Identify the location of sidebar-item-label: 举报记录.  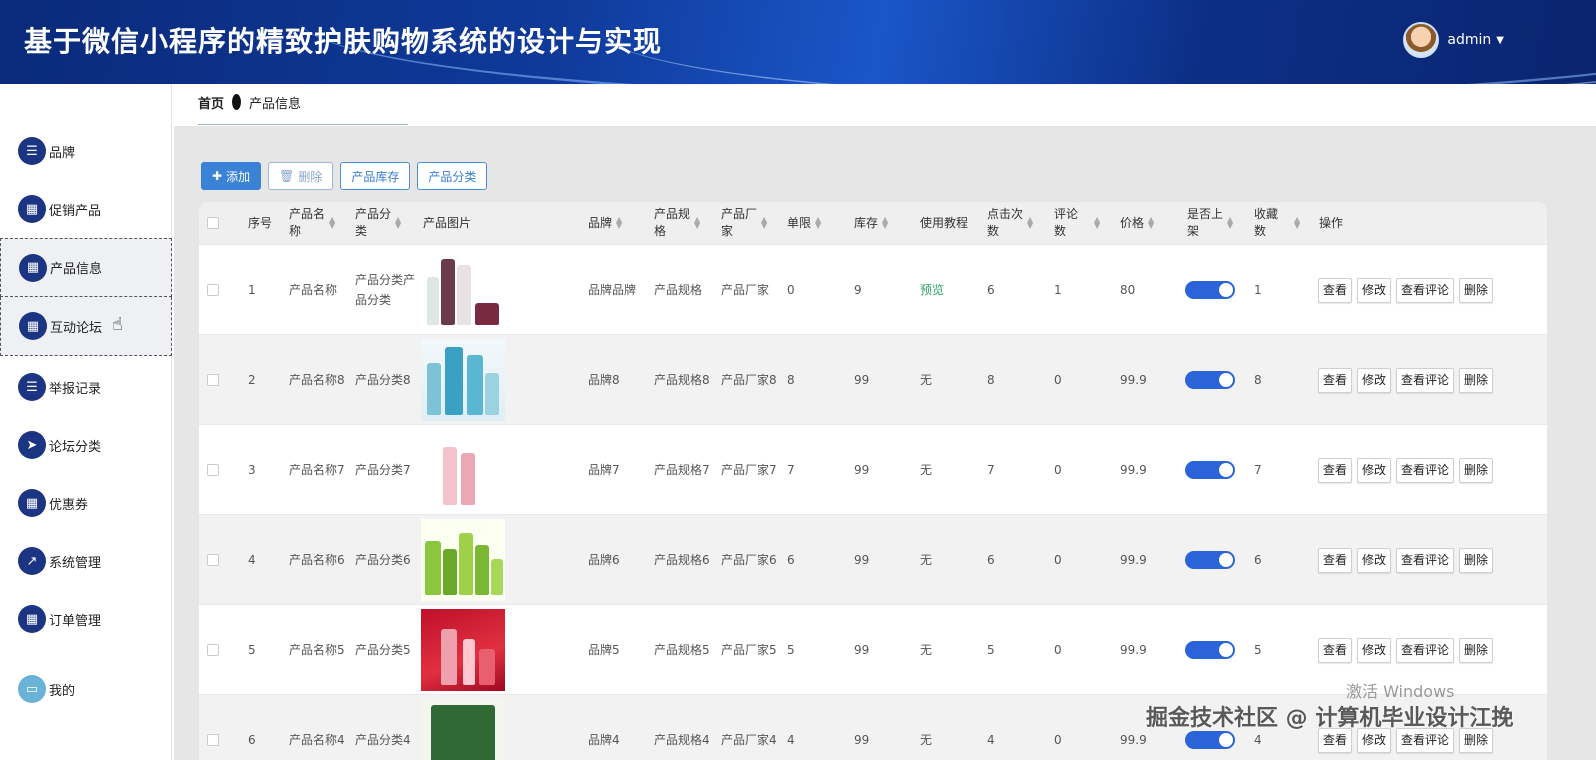
(75, 389).